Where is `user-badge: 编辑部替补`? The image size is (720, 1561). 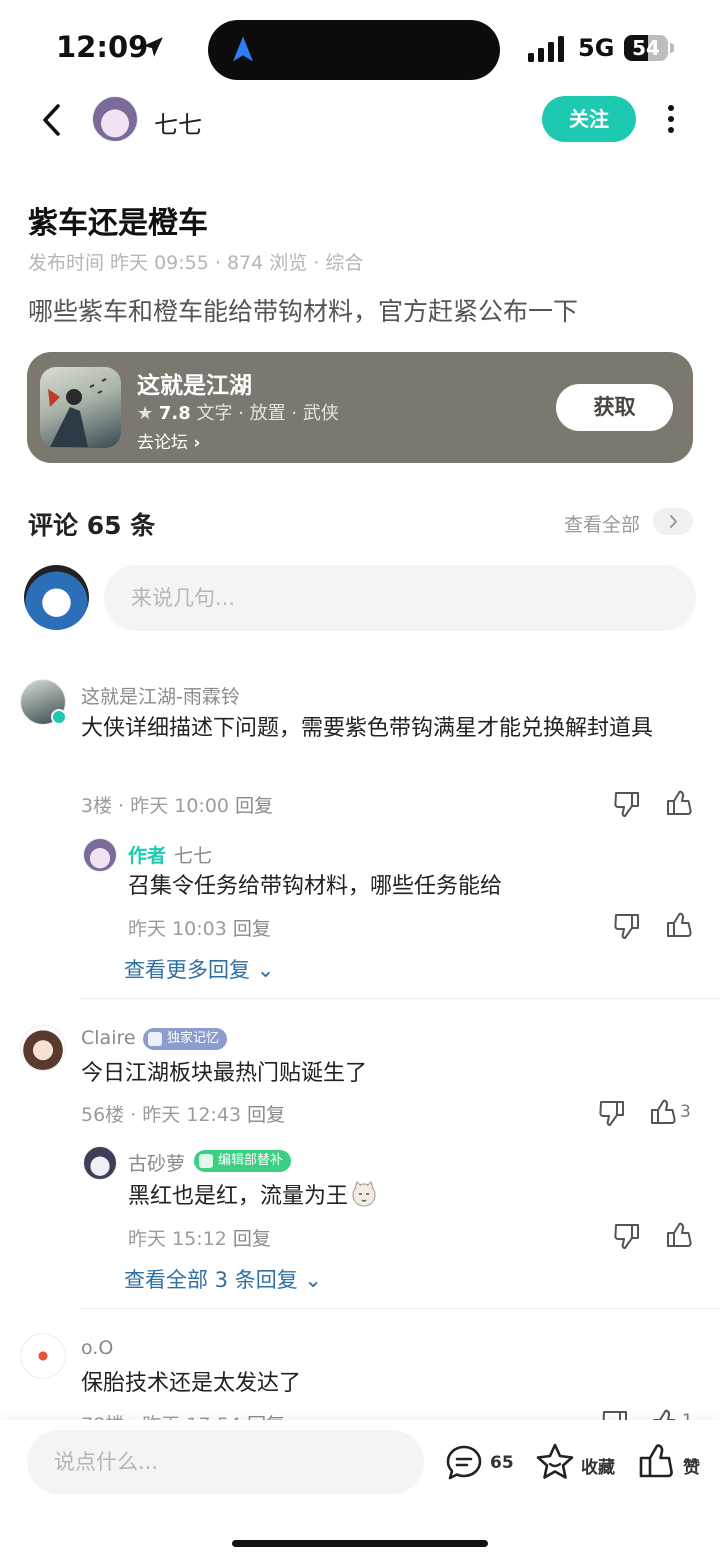
user-badge: 编辑部替补 is located at coordinates (243, 1161).